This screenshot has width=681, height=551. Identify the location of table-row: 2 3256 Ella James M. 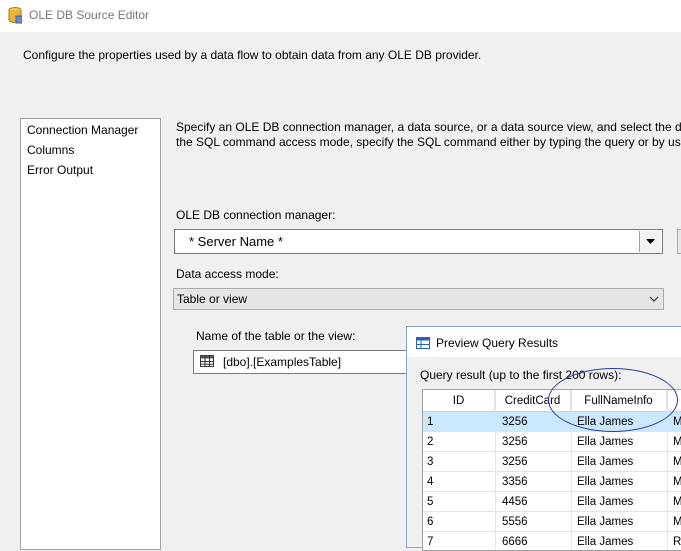
(552, 442).